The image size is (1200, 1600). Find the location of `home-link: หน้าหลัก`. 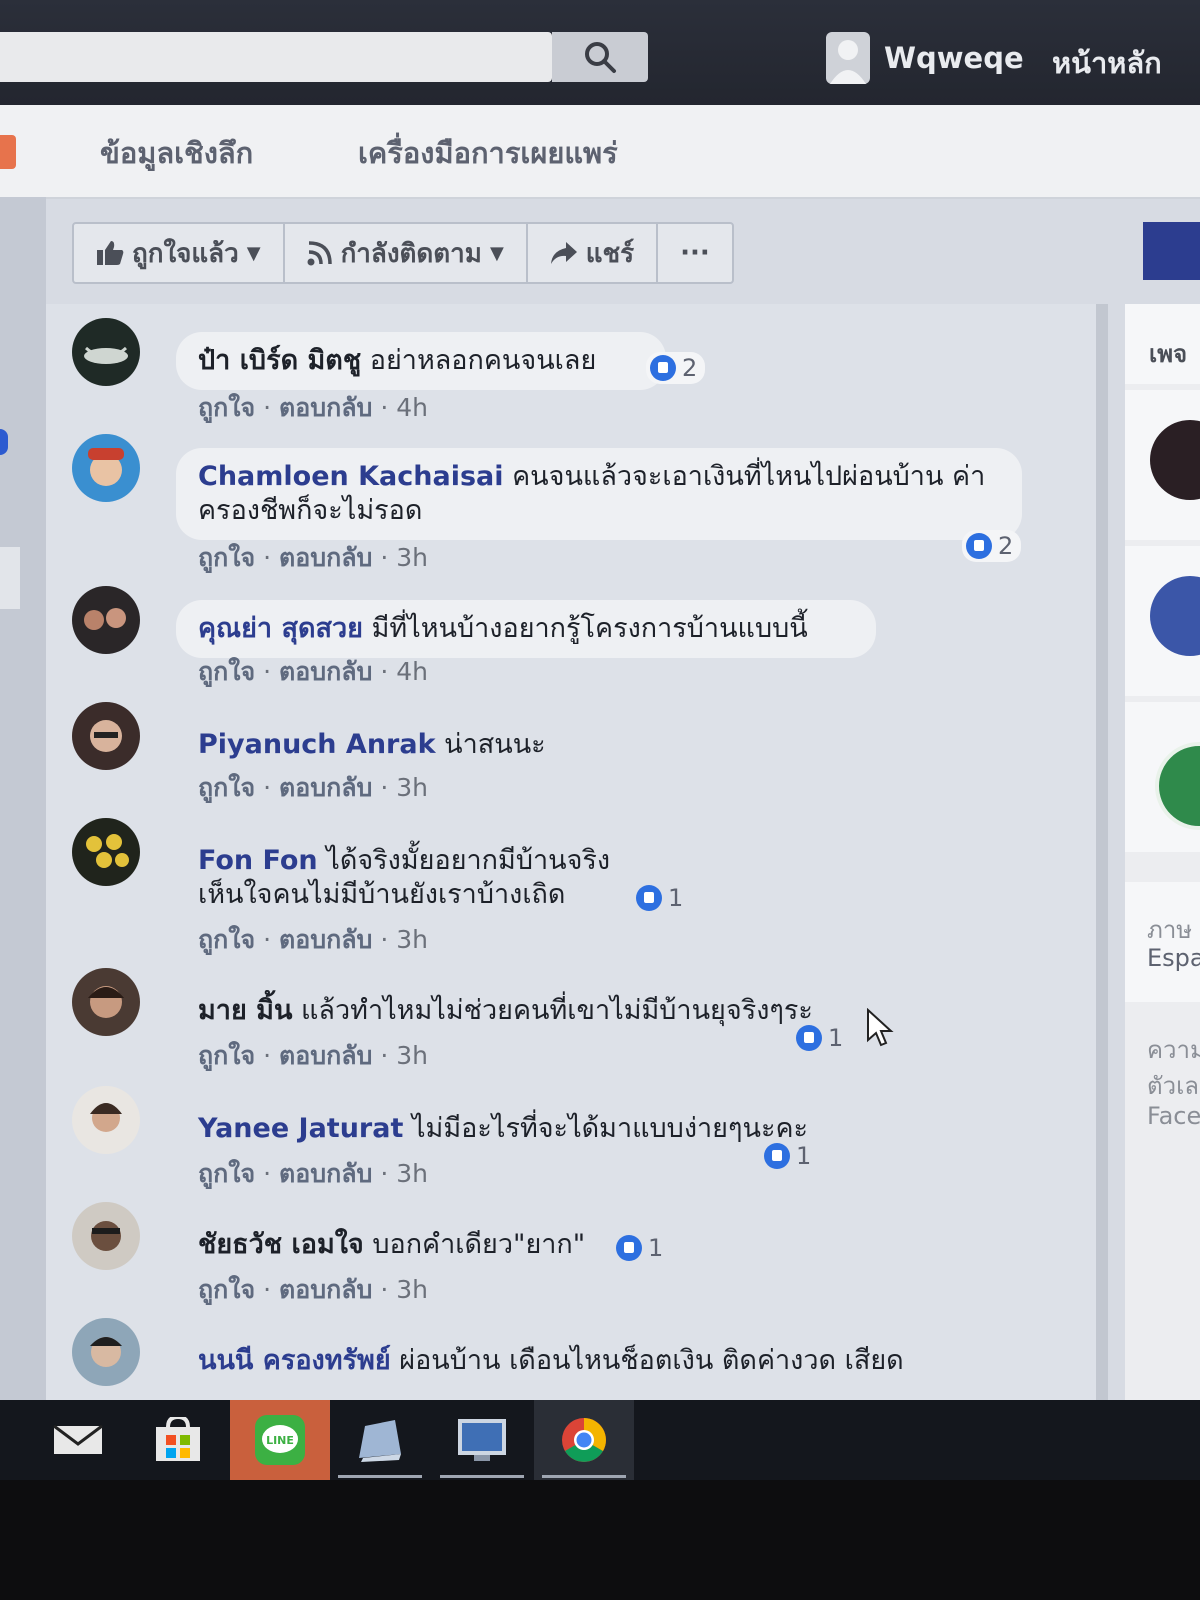

home-link: หน้าหลัก is located at coordinates (1107, 63).